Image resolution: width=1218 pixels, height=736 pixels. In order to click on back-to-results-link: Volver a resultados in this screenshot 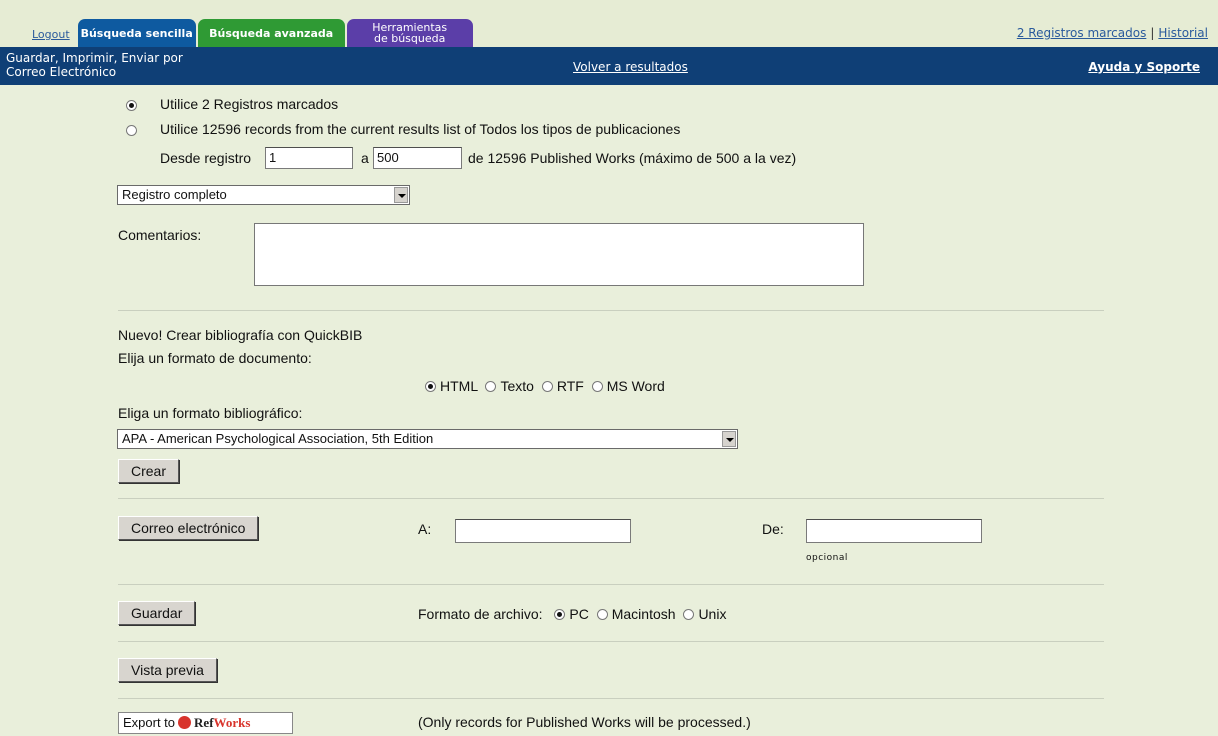, I will do `click(630, 67)`.